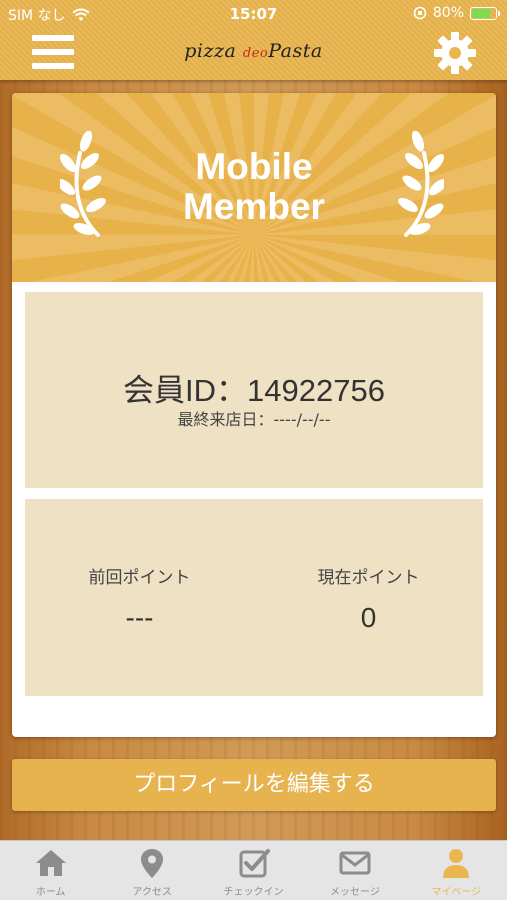 The width and height of the screenshot is (507, 900). I want to click on tab-access: アクセス, so click(151, 870).